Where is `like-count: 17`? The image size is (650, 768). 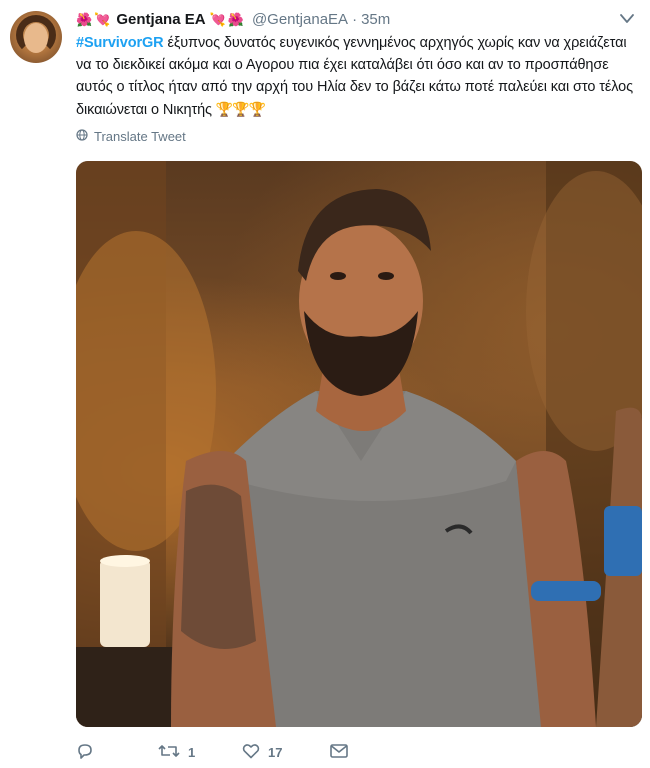 like-count: 17 is located at coordinates (275, 752).